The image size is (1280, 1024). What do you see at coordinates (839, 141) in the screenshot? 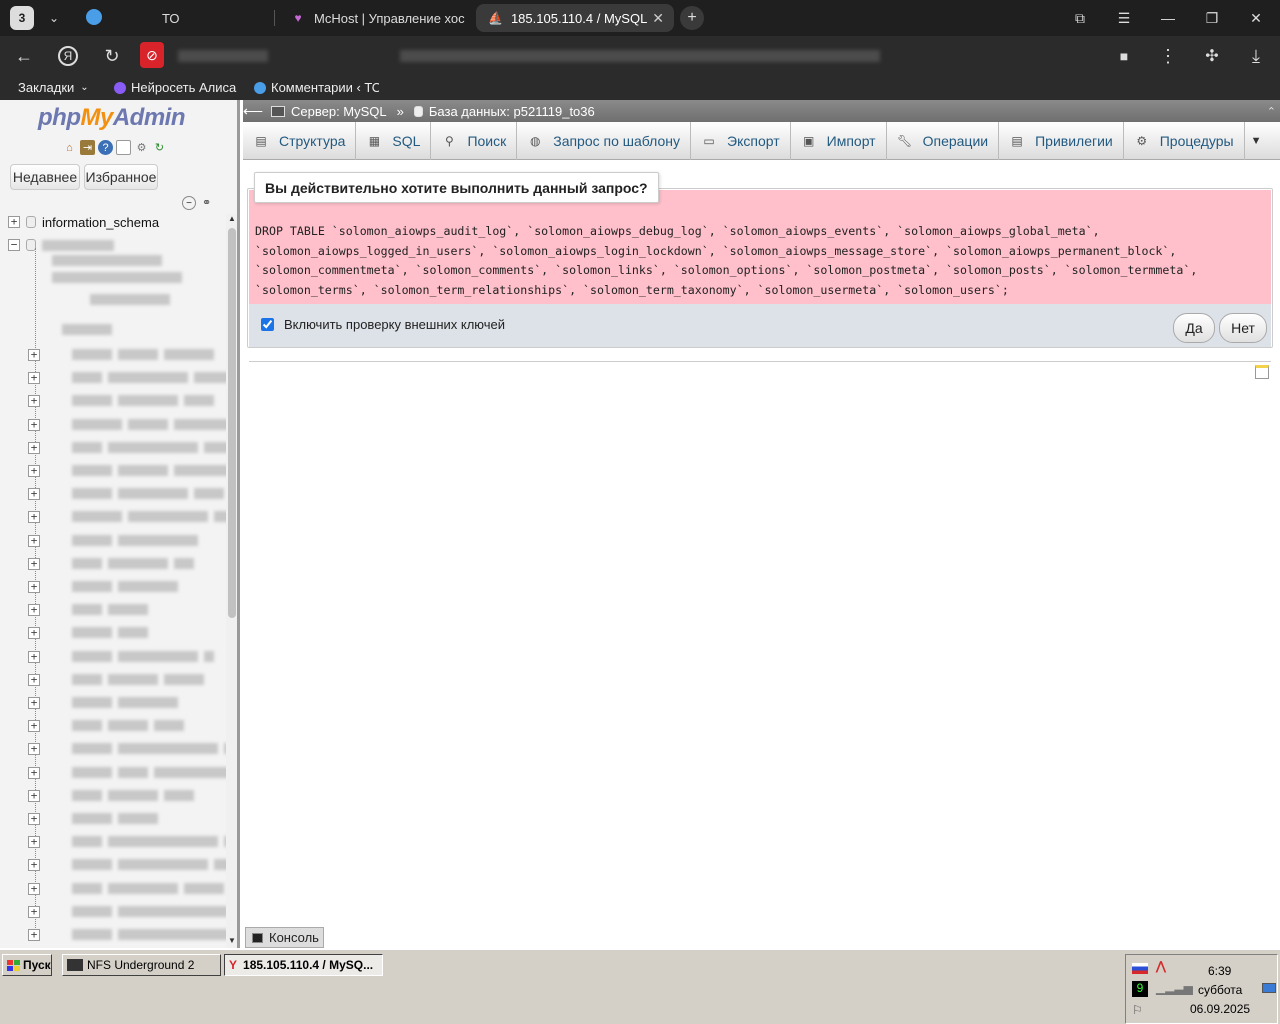
I see `tab-import: ▣ Импорт` at bounding box center [839, 141].